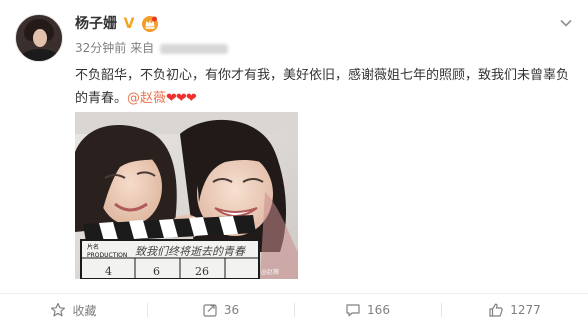  What do you see at coordinates (202, 271) in the screenshot?
I see `clapper-number-3: 26` at bounding box center [202, 271].